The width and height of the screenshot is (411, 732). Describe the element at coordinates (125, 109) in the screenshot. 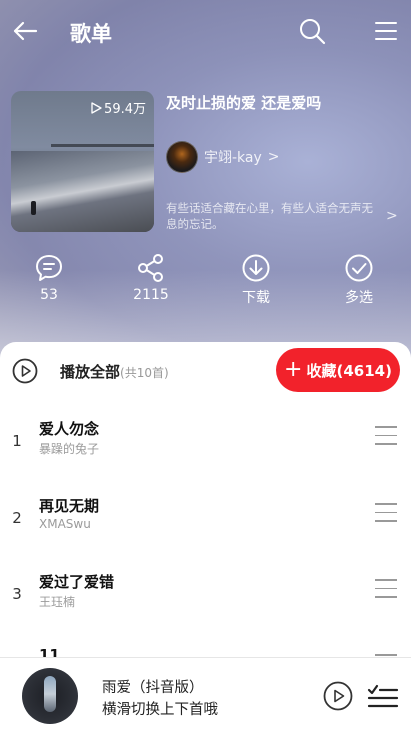

I see `play-count-value: 59.4万` at that location.